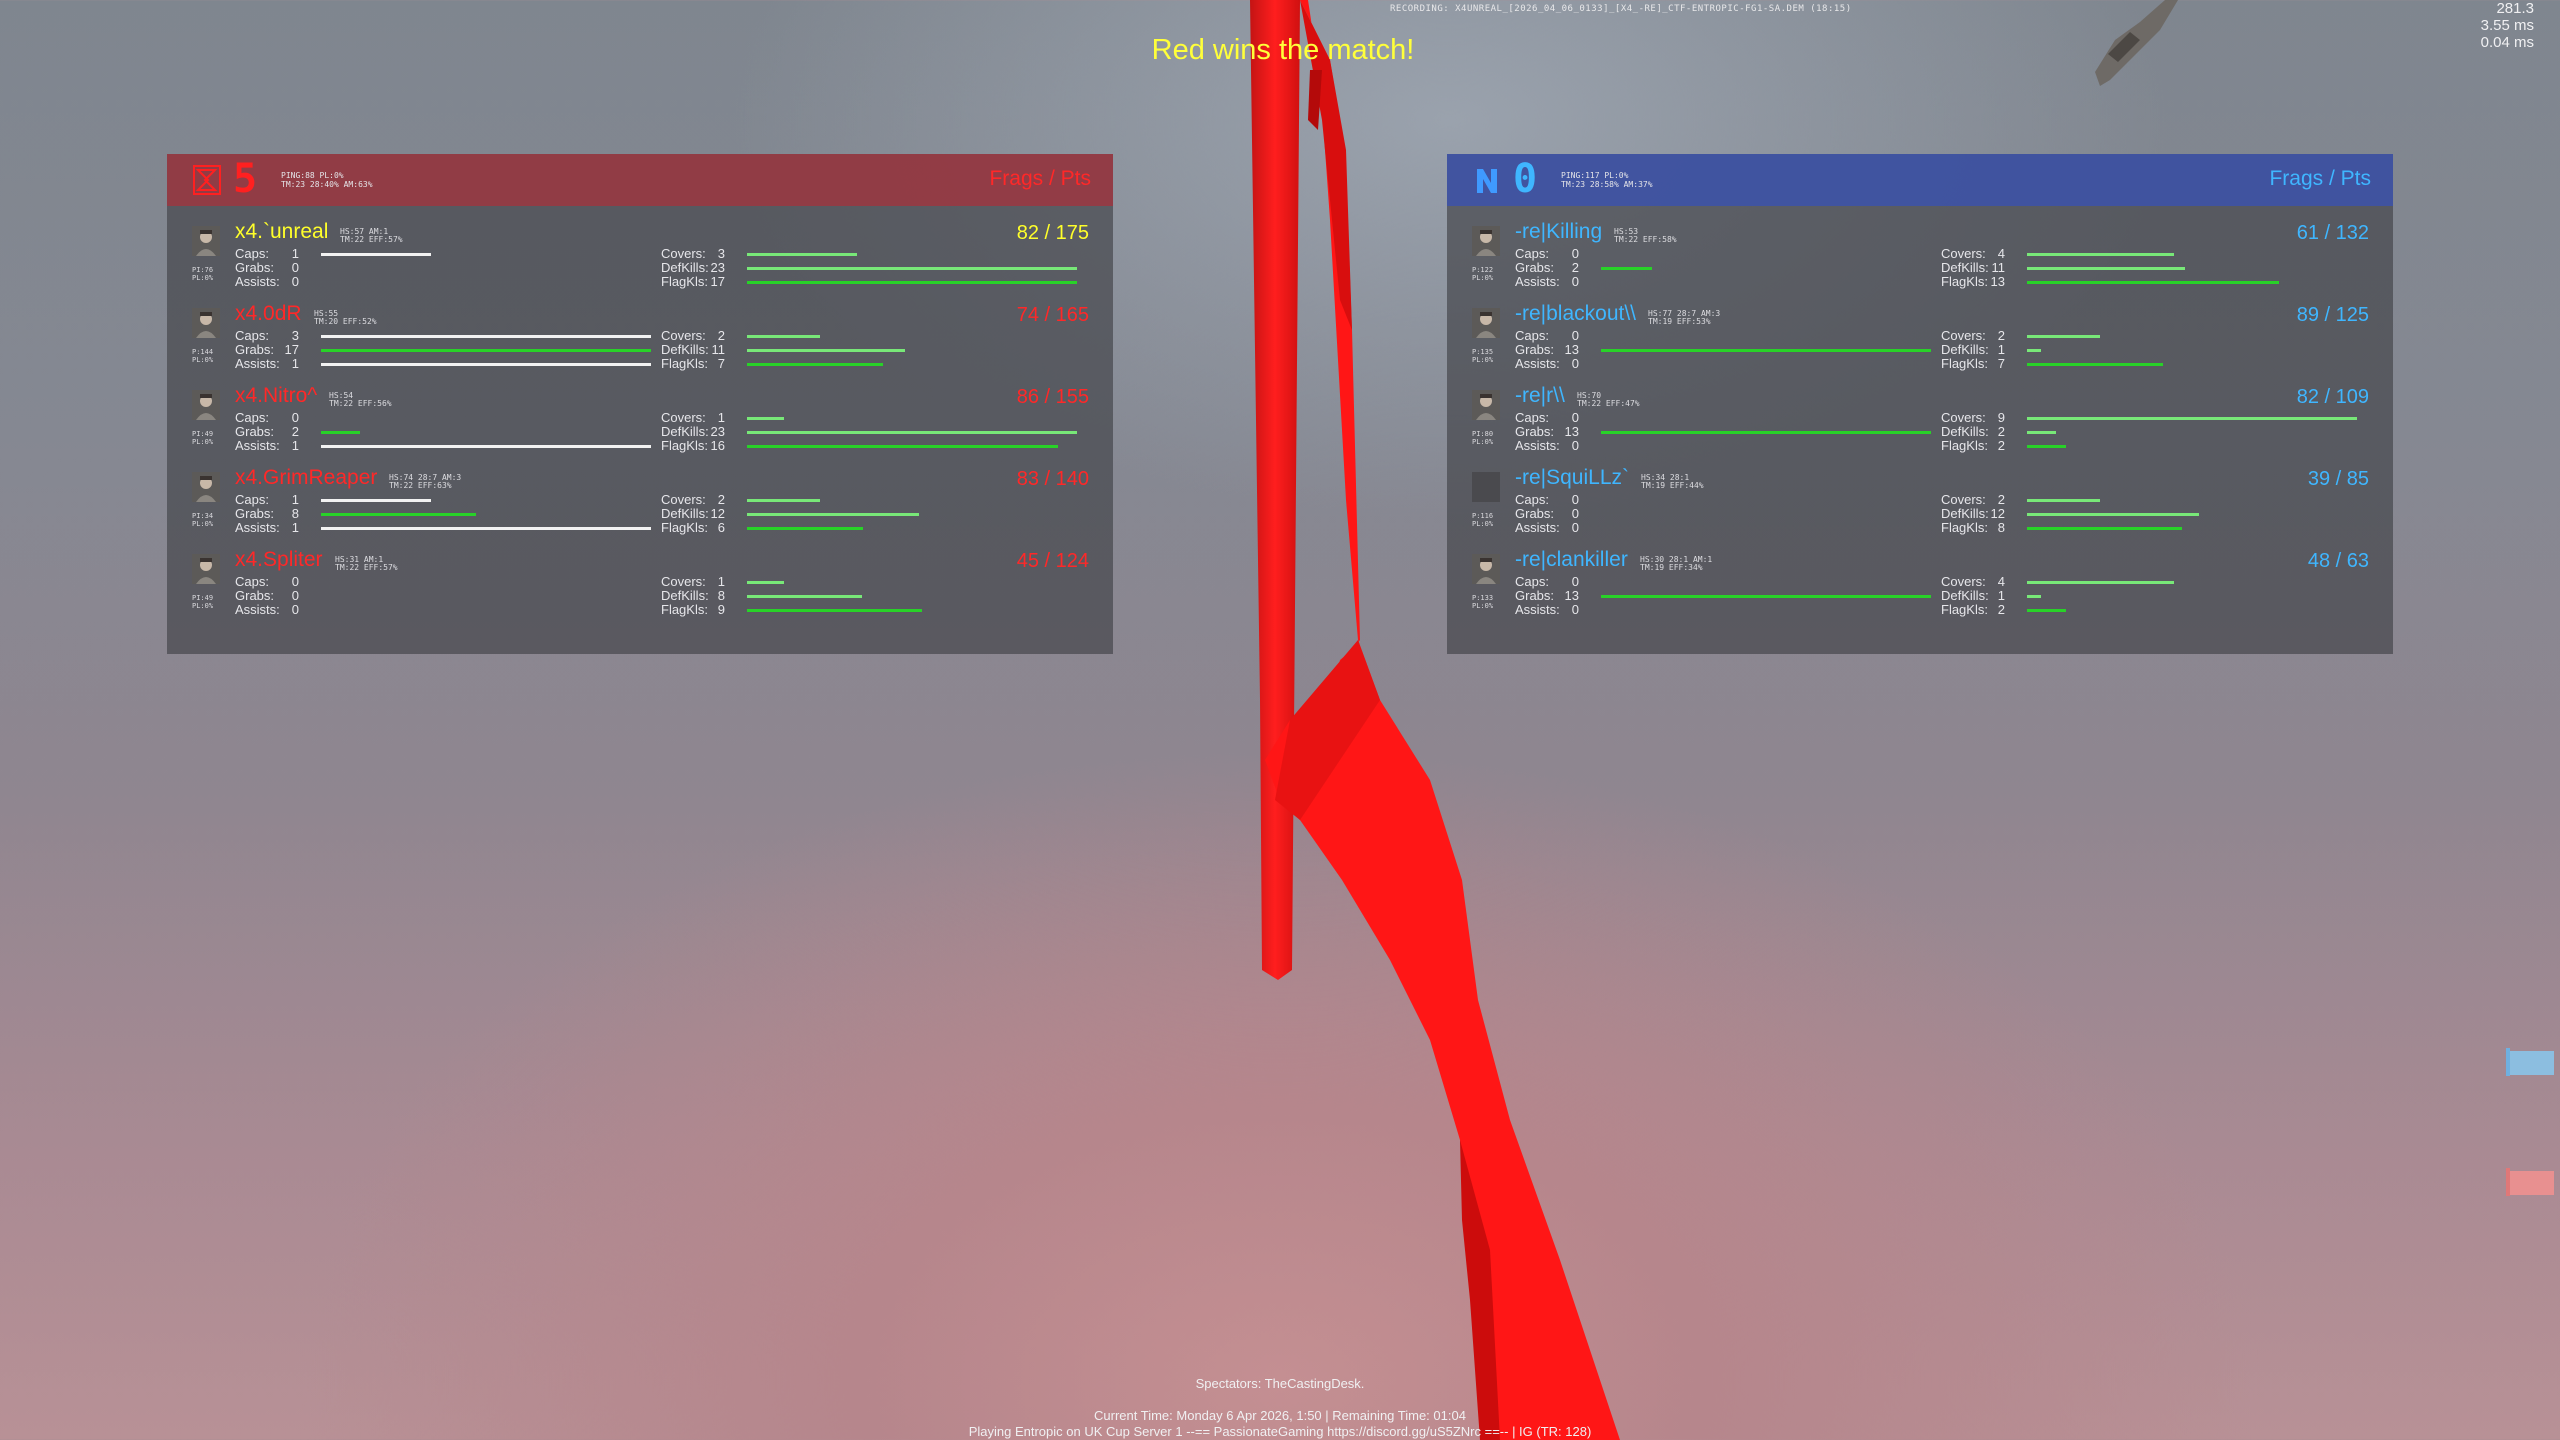 Image resolution: width=2560 pixels, height=1440 pixels. I want to click on stat-value: 23, so click(717, 431).